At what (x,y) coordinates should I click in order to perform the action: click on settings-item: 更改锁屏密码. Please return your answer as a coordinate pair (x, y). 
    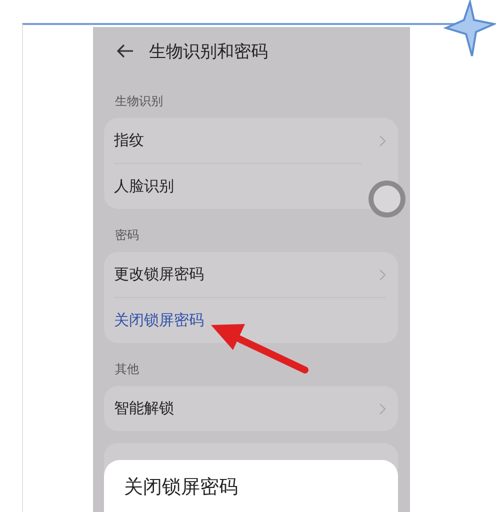
    Looking at the image, I should click on (250, 274).